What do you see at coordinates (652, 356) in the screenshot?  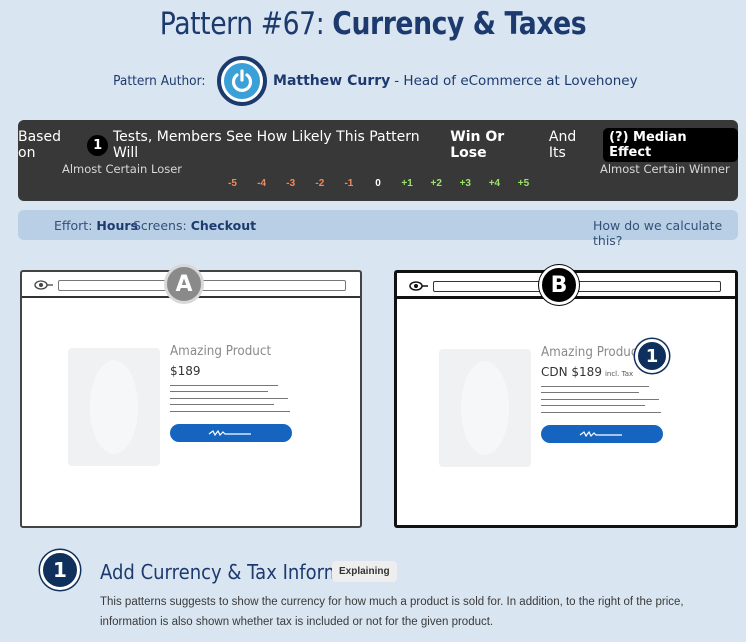 I see `change-marker-badge: 1` at bounding box center [652, 356].